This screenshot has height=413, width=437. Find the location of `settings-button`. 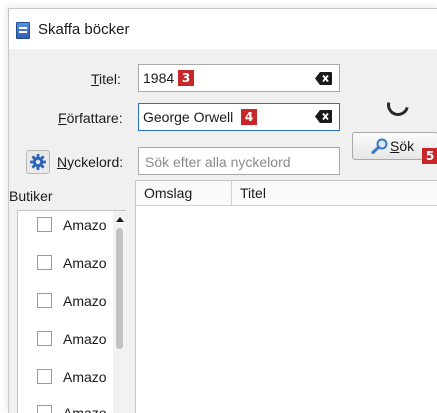

settings-button is located at coordinates (38, 162).